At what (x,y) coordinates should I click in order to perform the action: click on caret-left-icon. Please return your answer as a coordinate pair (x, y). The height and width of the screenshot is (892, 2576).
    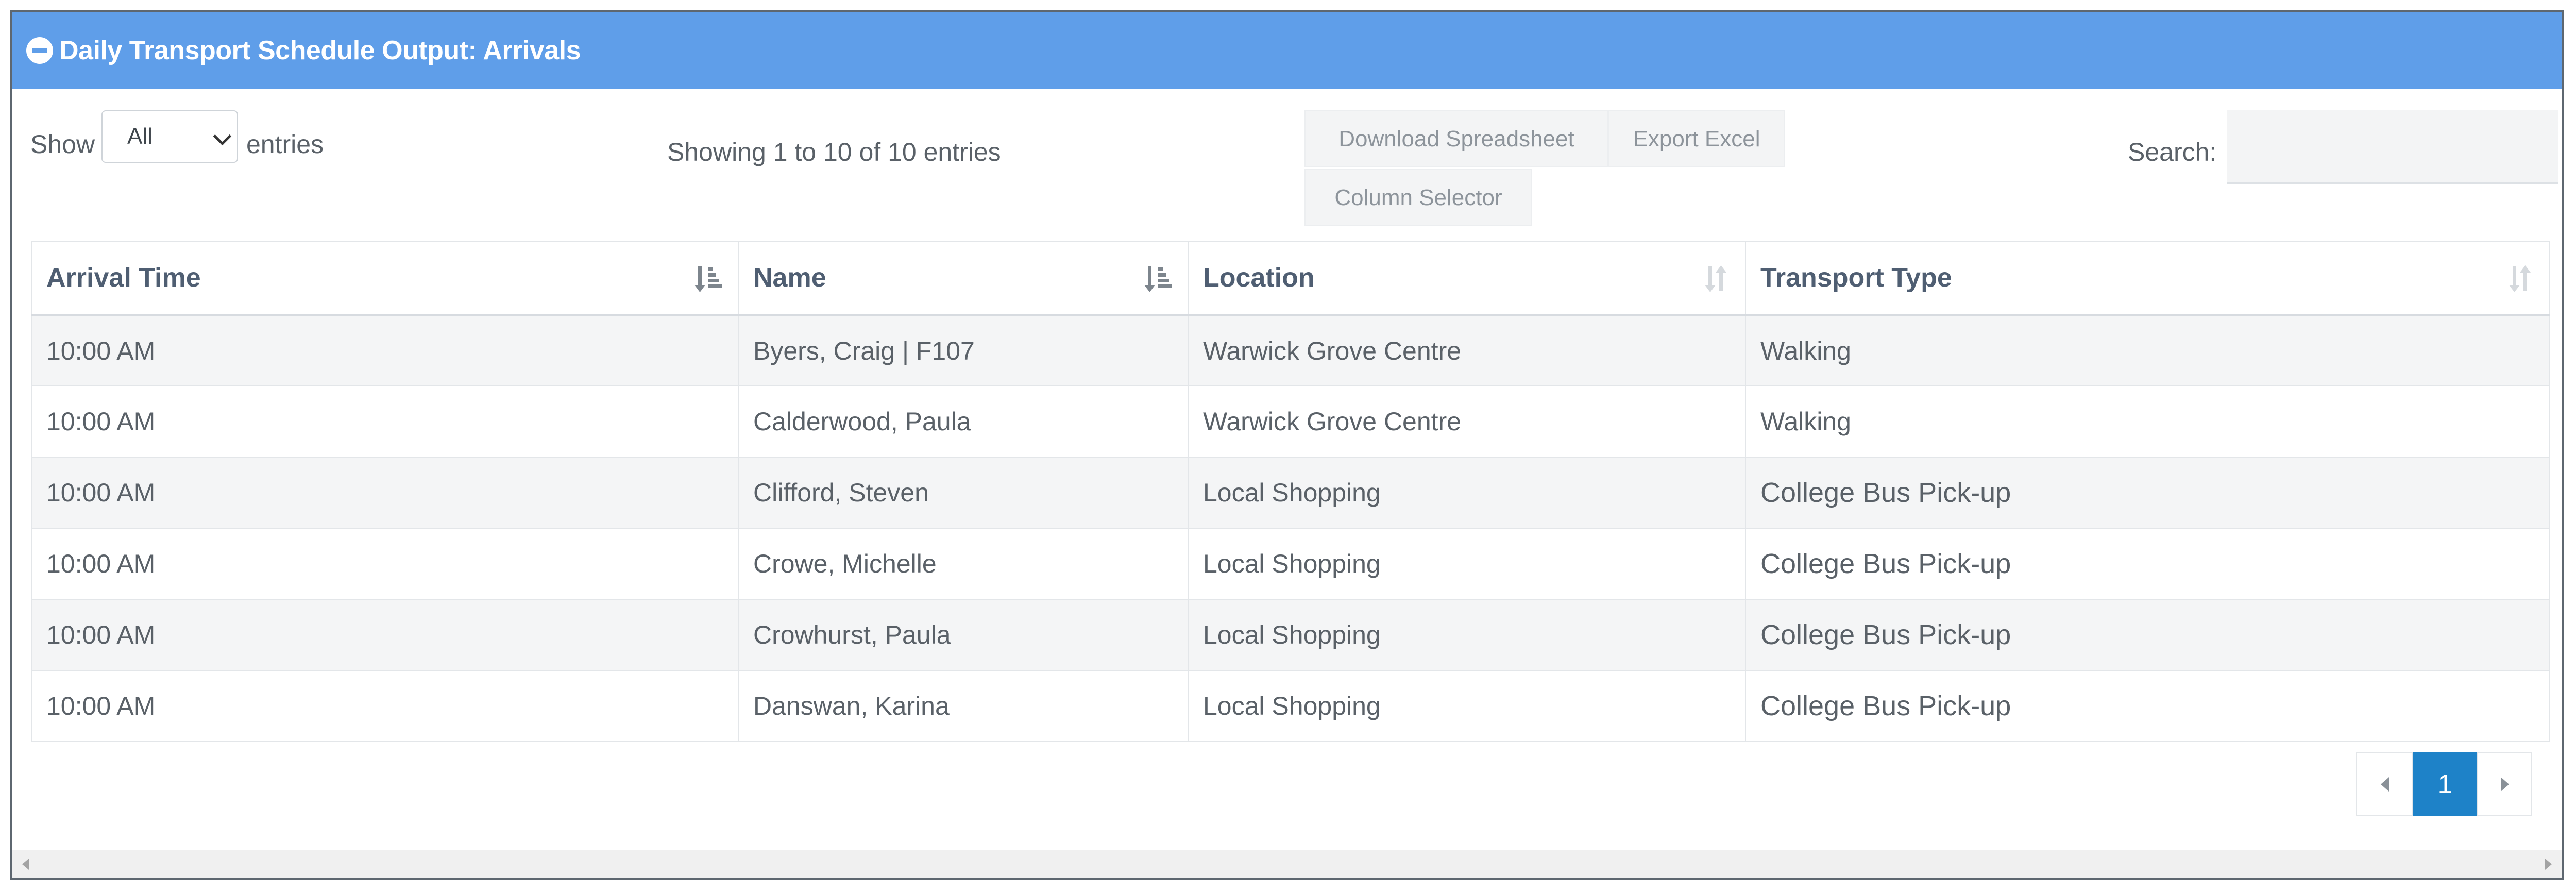
    Looking at the image, I should click on (2385, 784).